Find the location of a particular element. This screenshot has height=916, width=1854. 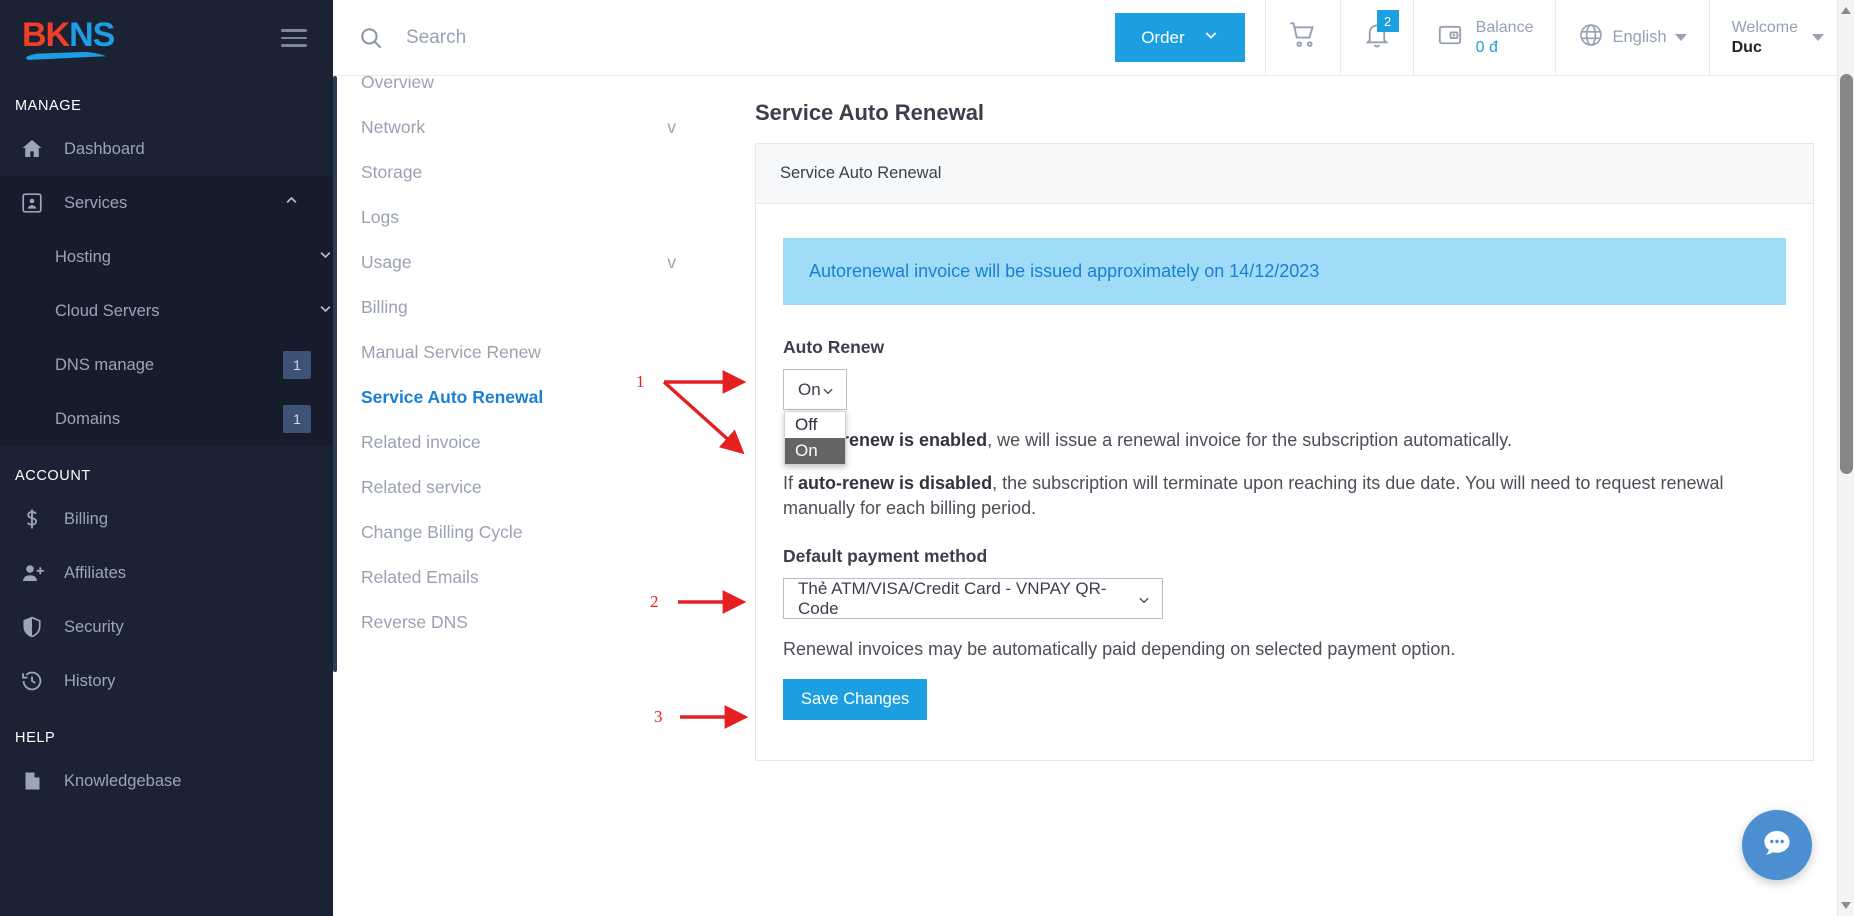

welcome-label: Welcome is located at coordinates (1764, 27).